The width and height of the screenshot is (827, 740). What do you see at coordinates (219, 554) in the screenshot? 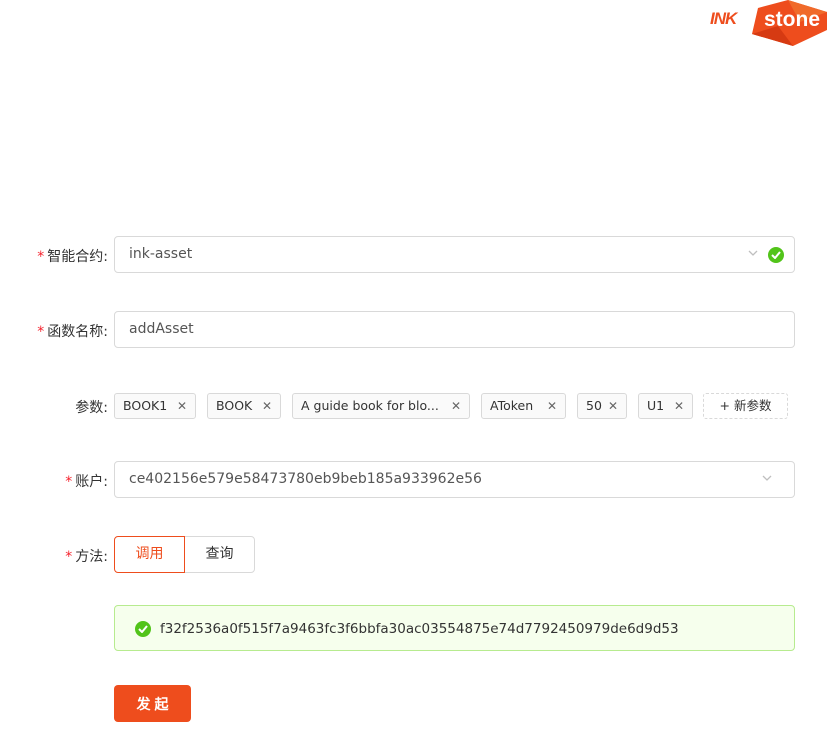
I see `method-query-button: 查询` at bounding box center [219, 554].